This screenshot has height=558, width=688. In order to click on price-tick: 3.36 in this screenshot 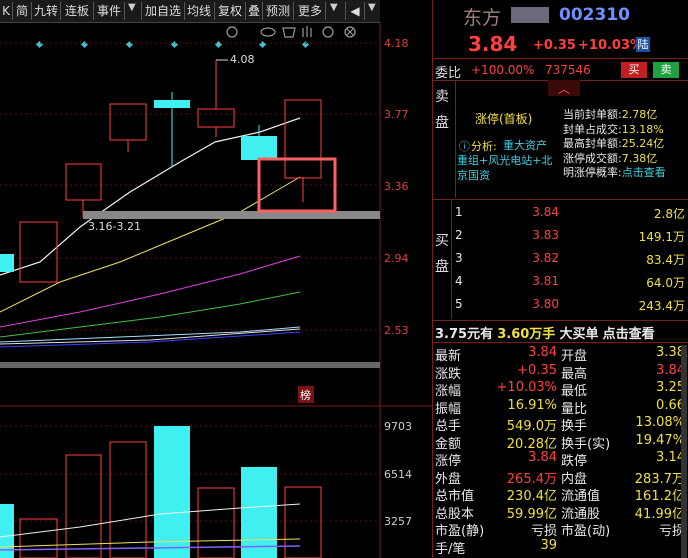, I will do `click(396, 186)`.